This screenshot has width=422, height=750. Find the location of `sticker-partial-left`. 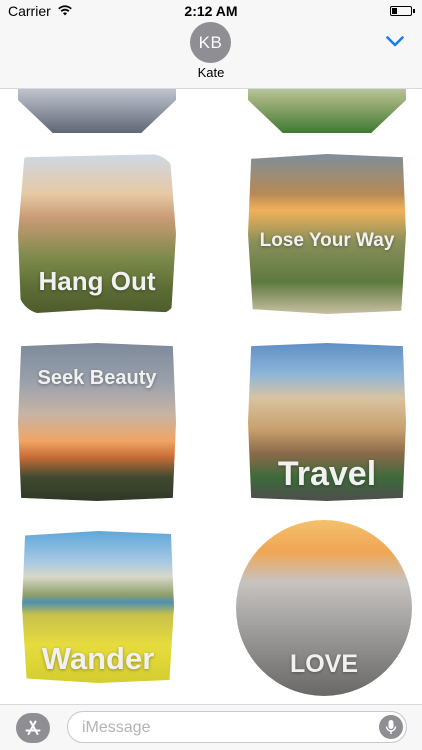

sticker-partial-left is located at coordinates (97, 110).